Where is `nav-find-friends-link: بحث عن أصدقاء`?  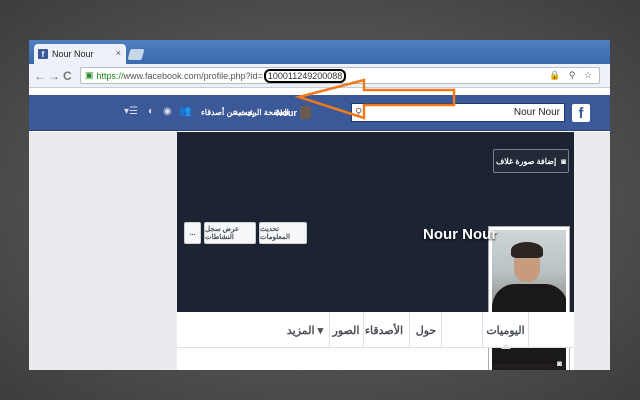 nav-find-friends-link: بحث عن أصدقاء is located at coordinates (228, 112).